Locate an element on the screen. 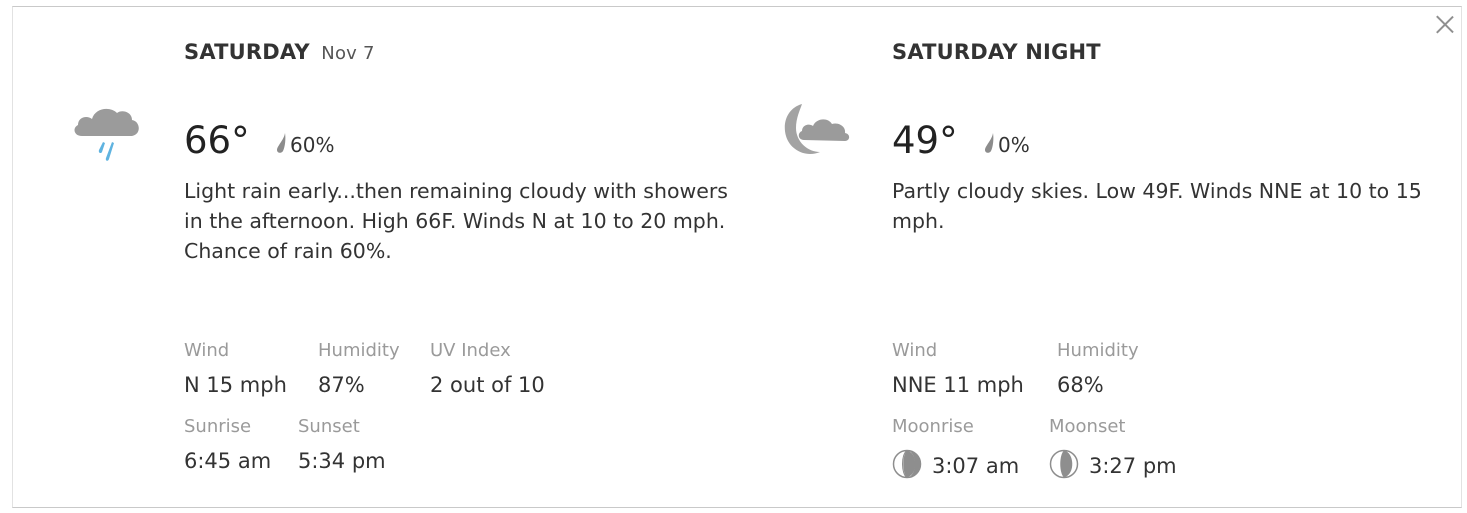 The height and width of the screenshot is (513, 1467). night-precip-chance: 0% is located at coordinates (1006, 143).